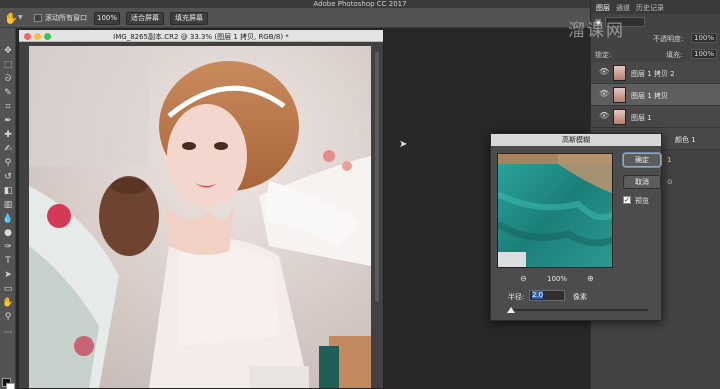  Describe the element at coordinates (8, 65) in the screenshot. I see `marquee-tool-icon: ⬚` at that location.